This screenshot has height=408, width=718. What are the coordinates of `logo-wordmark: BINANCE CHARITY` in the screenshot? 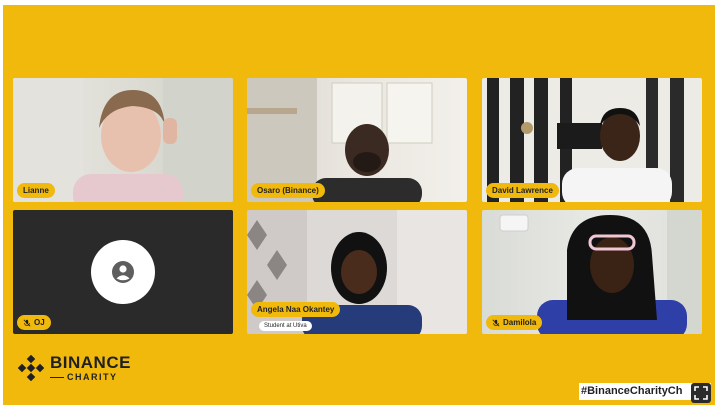 It's located at (90, 368).